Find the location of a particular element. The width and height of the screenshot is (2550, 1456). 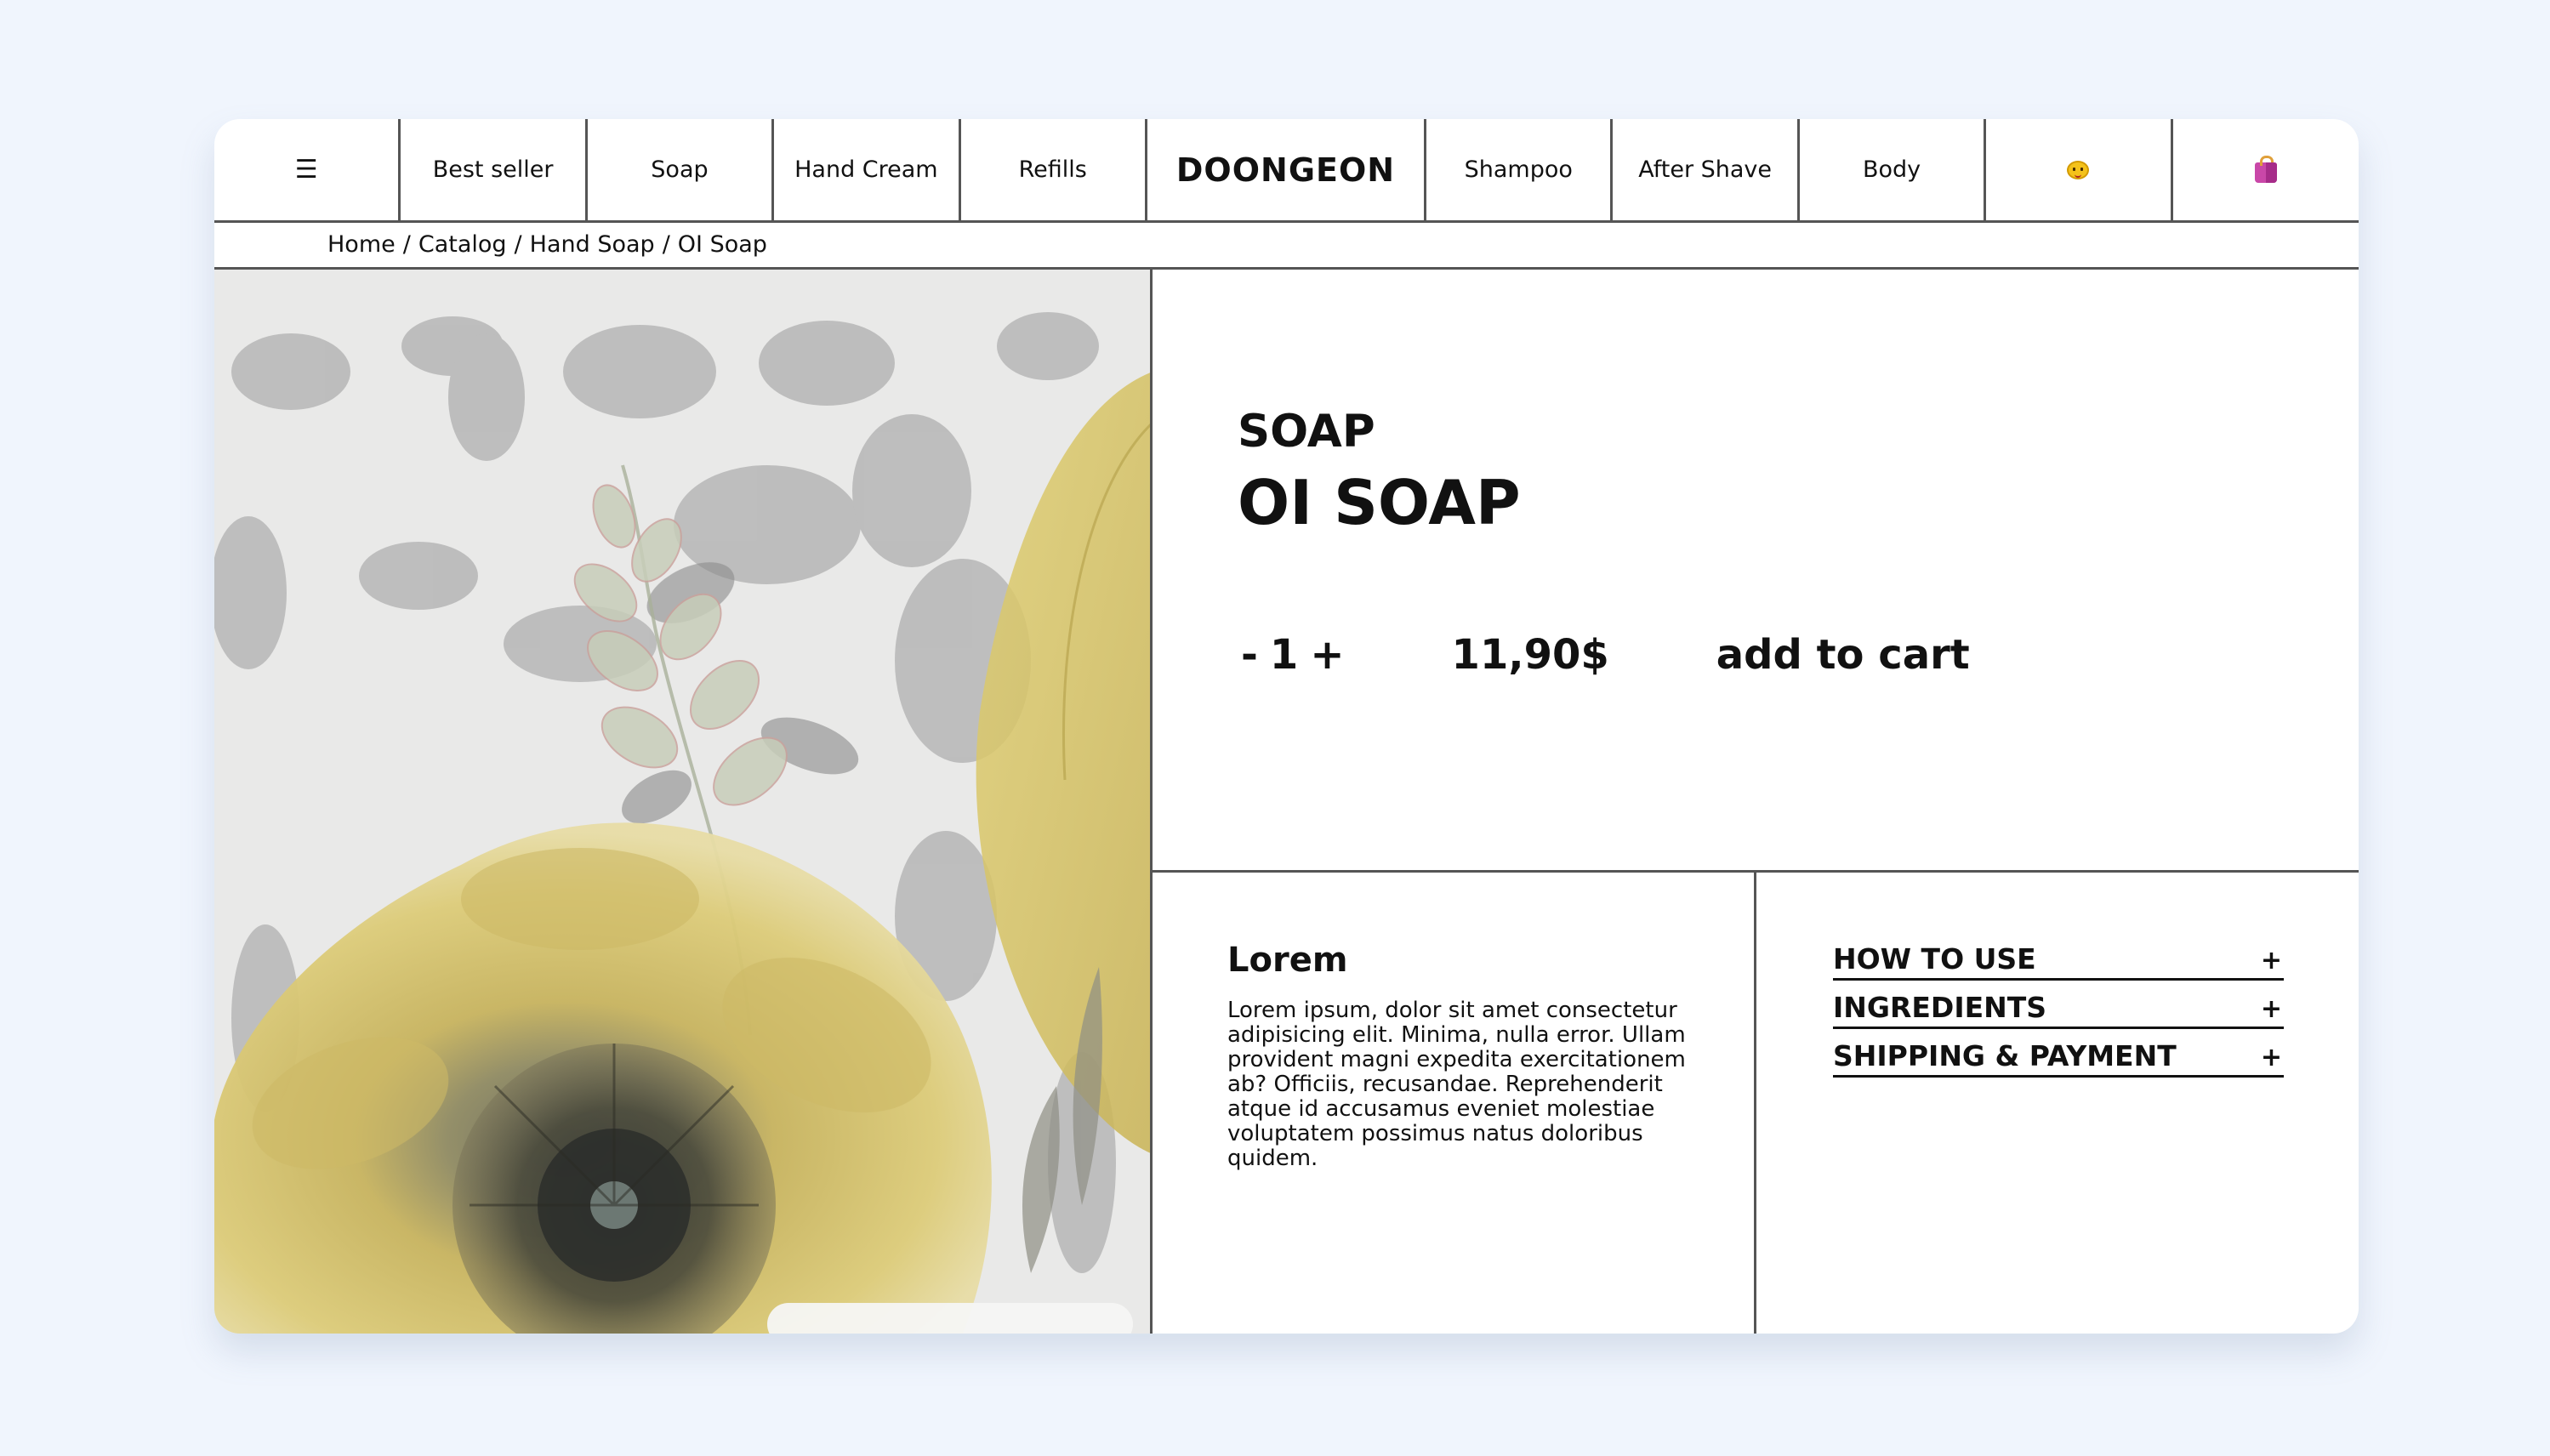

description-title: Lorem is located at coordinates (1287, 960).